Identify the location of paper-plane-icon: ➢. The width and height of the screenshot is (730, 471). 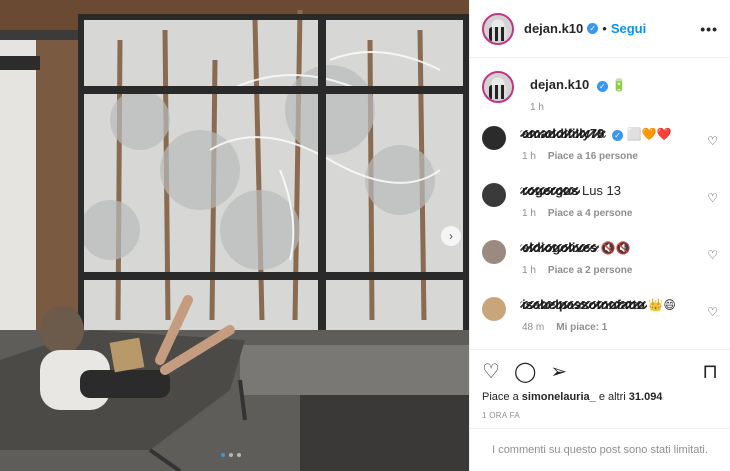
(558, 372).